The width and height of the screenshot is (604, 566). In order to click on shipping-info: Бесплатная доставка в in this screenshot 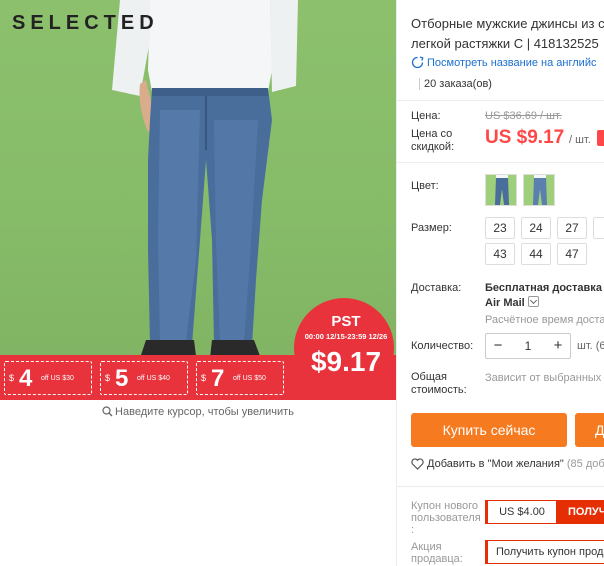, I will do `click(544, 288)`.